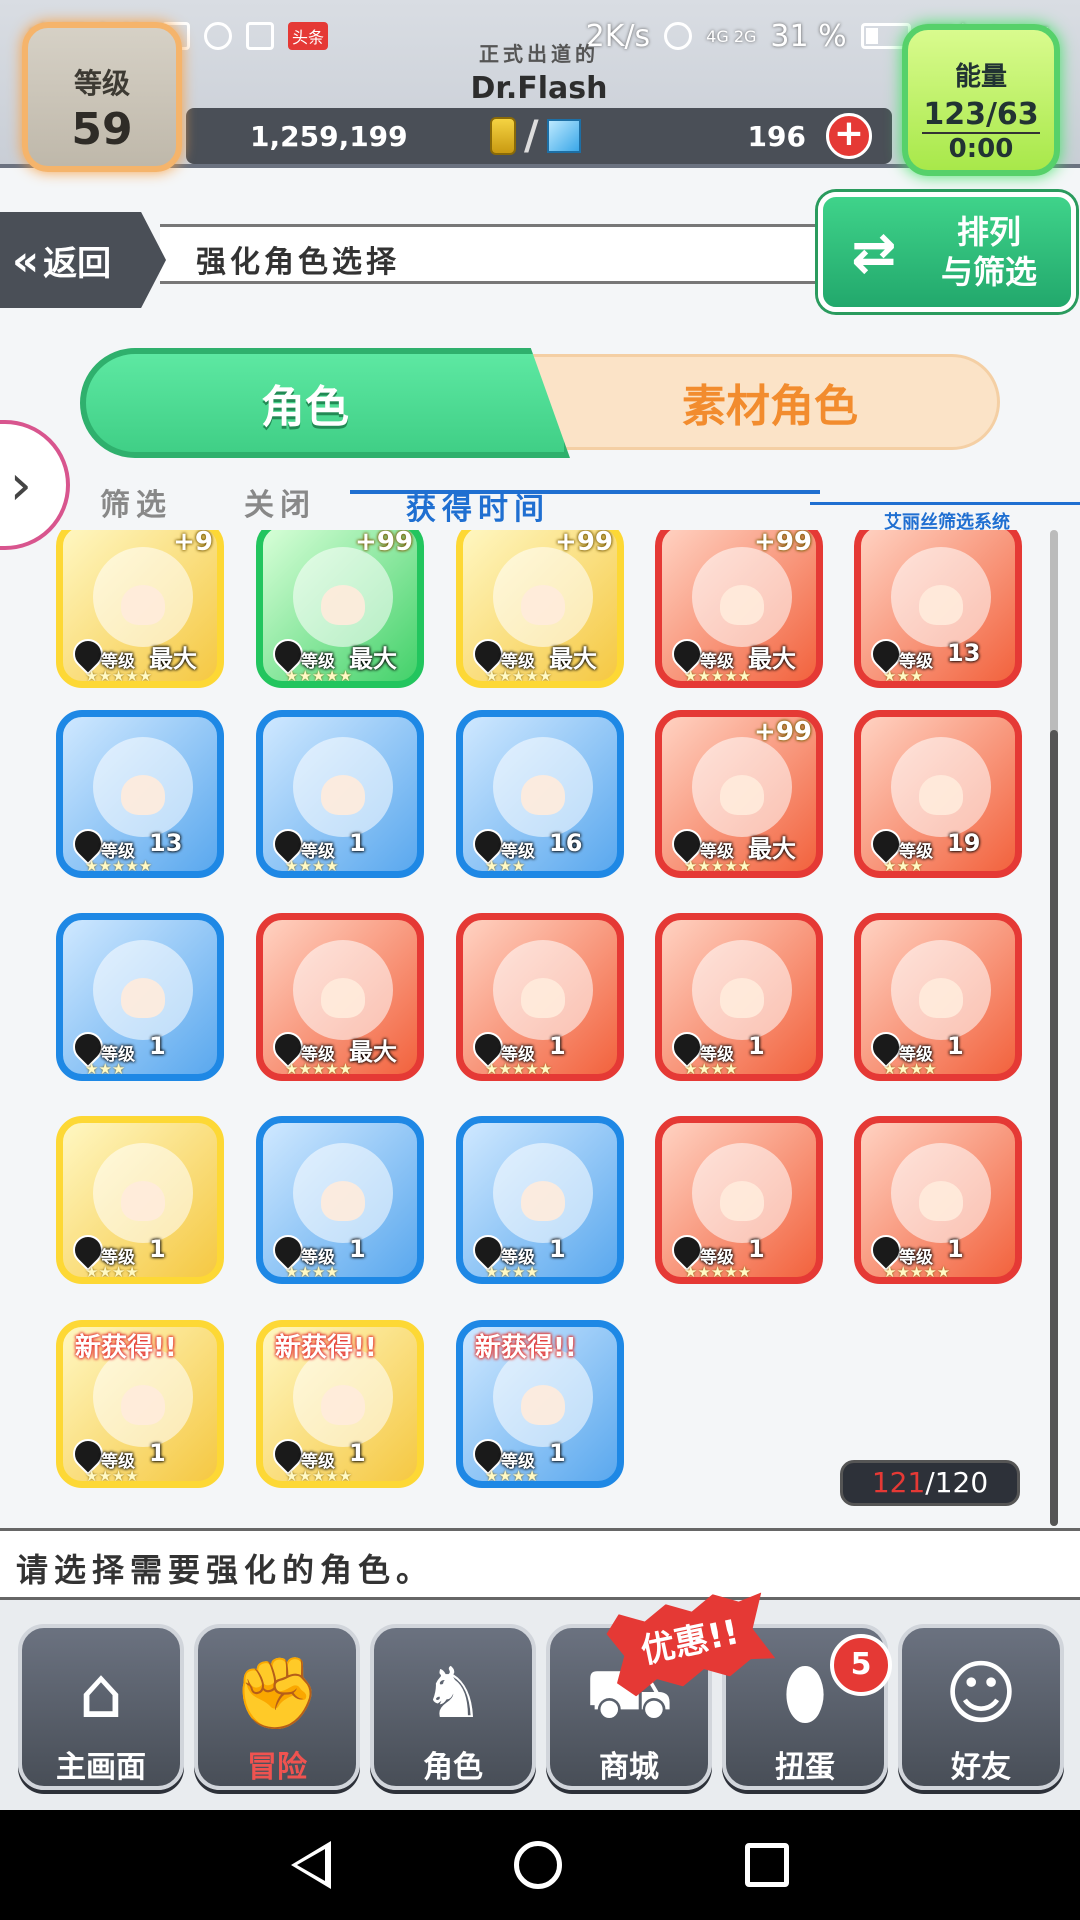 This screenshot has width=1080, height=1920. What do you see at coordinates (140, 609) in the screenshot?
I see `character-card: 等级 最大 ★★★★★ +9` at bounding box center [140, 609].